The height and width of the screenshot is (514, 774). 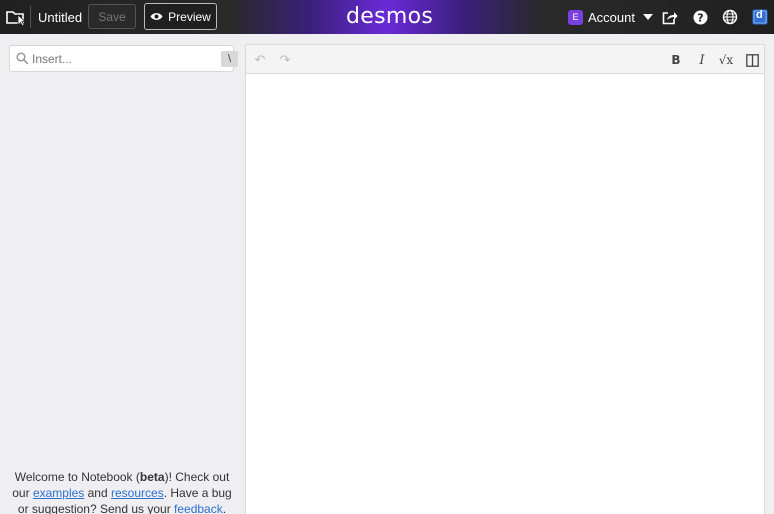 I want to click on split-view-icon, so click(x=752, y=60).